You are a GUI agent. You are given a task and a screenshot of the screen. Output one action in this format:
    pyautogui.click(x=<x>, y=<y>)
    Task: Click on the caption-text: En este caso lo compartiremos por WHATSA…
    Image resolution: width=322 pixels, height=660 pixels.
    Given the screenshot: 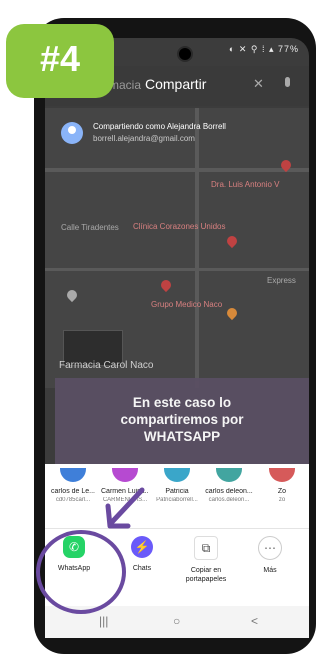 What is the action you would take?
    pyautogui.click(x=182, y=419)
    